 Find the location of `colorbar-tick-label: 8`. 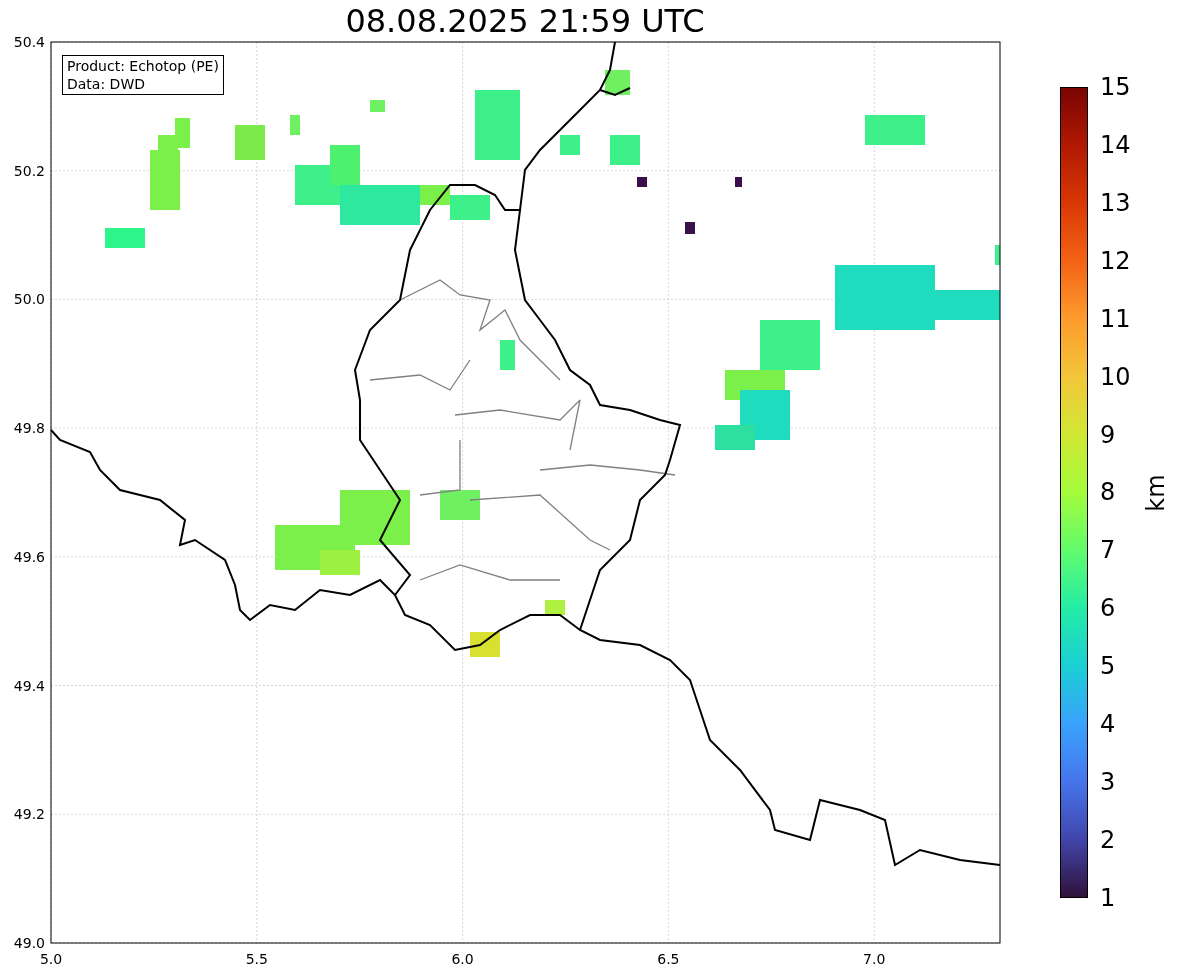

colorbar-tick-label: 8 is located at coordinates (1108, 492).